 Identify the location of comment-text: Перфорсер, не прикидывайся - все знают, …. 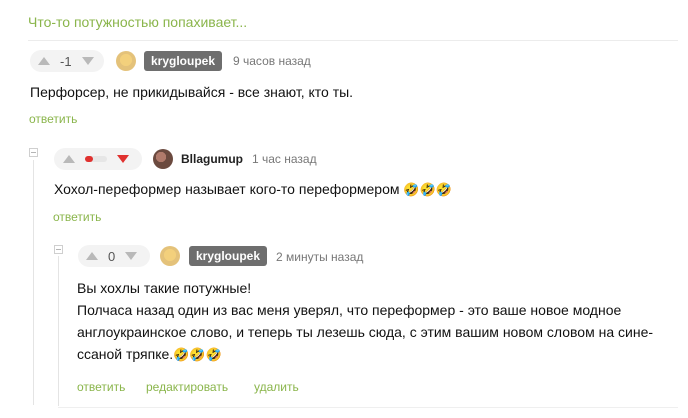
(192, 92).